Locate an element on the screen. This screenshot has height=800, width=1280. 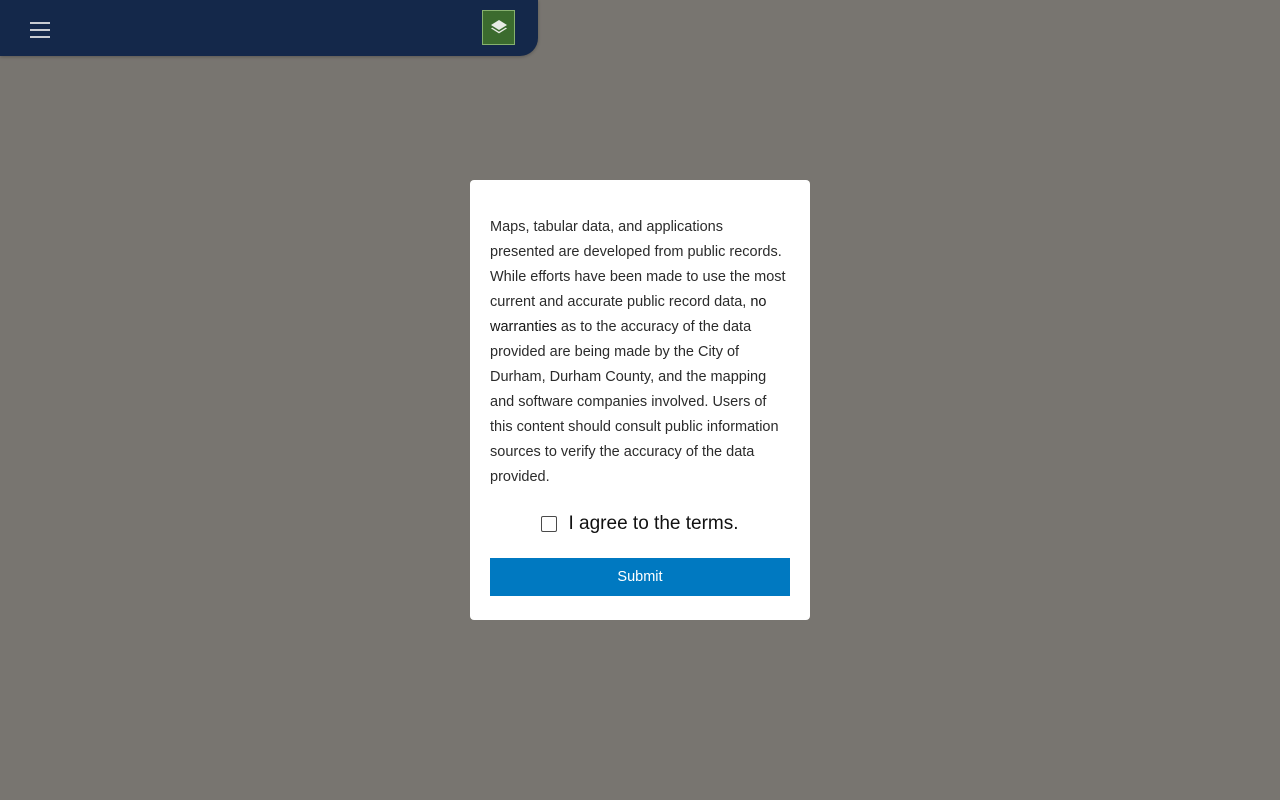
agree-label: I agree to the terms. is located at coordinates (653, 524).